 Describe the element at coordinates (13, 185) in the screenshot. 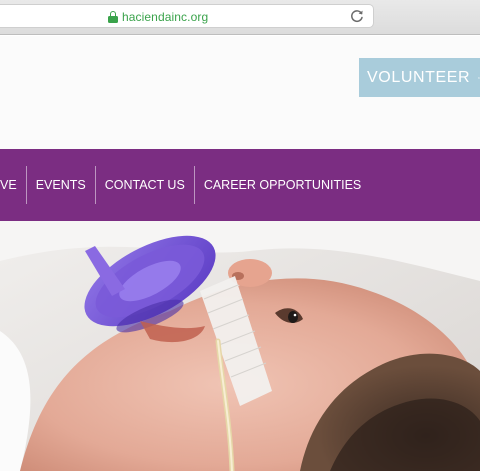

I see `nav-item-ve: VE` at that location.